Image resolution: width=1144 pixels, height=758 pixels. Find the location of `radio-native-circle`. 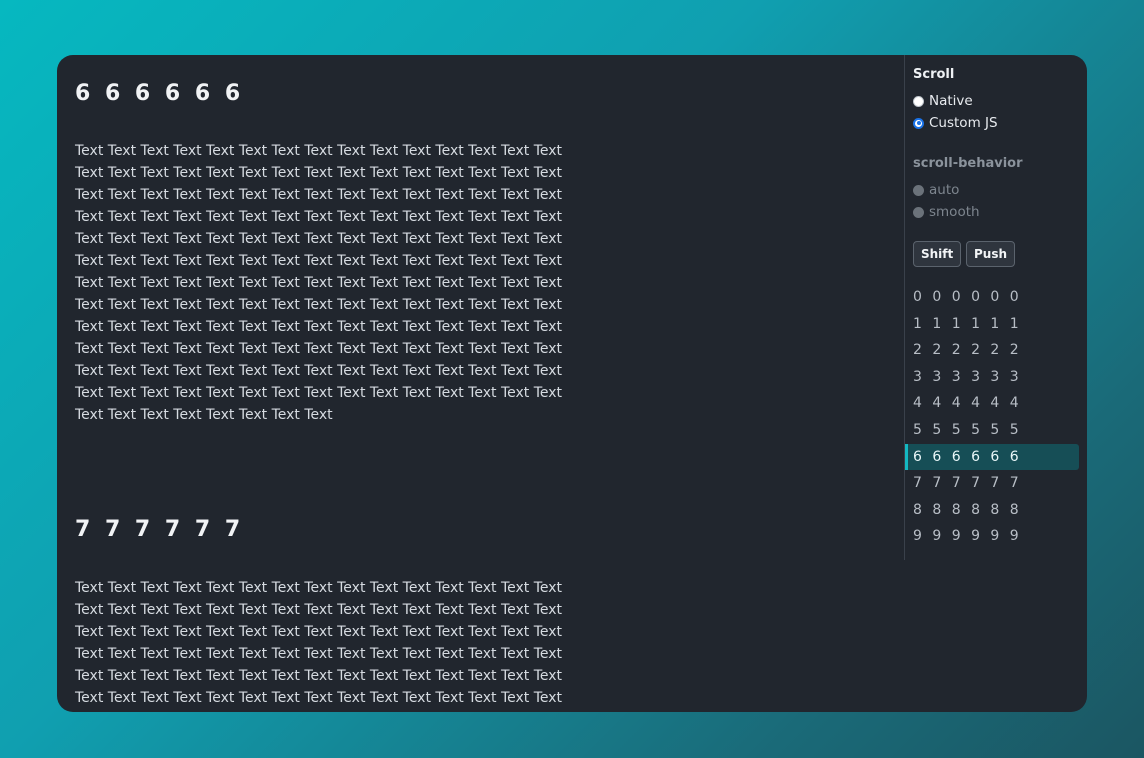

radio-native-circle is located at coordinates (918, 101).